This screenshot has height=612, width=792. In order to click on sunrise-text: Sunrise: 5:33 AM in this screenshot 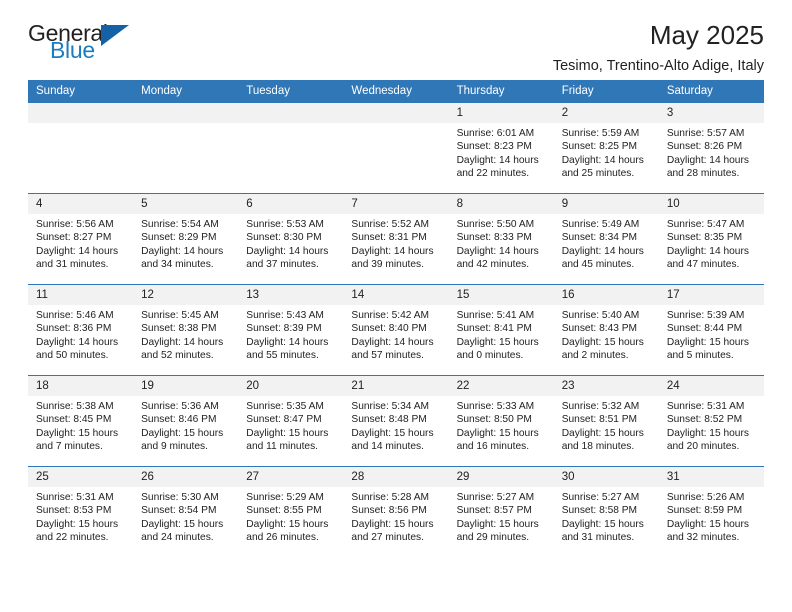, I will do `click(495, 406)`.